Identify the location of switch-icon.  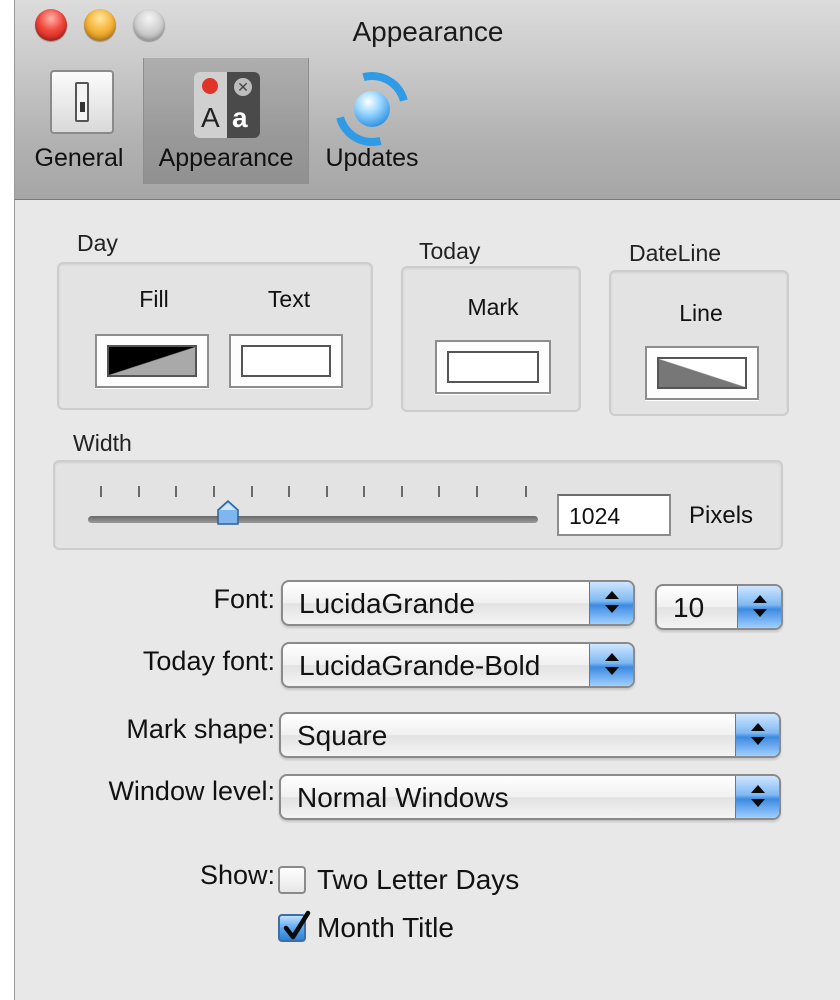
(82, 102).